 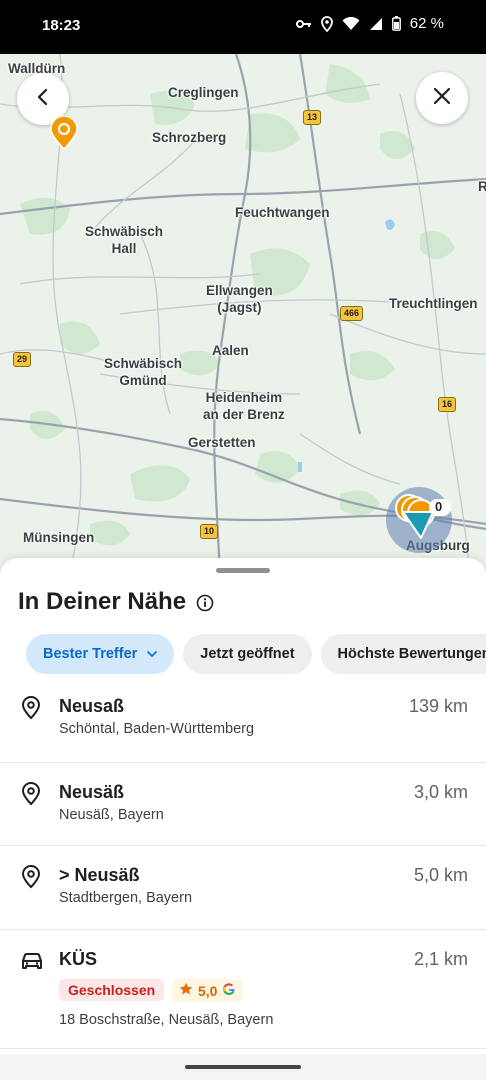 I want to click on result-name: KÜS, so click(x=78, y=959).